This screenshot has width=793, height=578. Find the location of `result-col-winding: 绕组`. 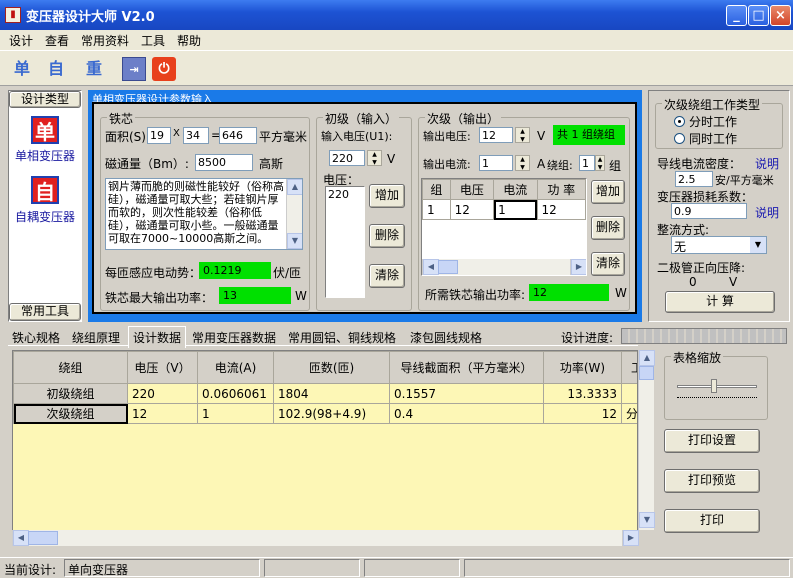

result-col-winding: 绕组 is located at coordinates (70, 367).